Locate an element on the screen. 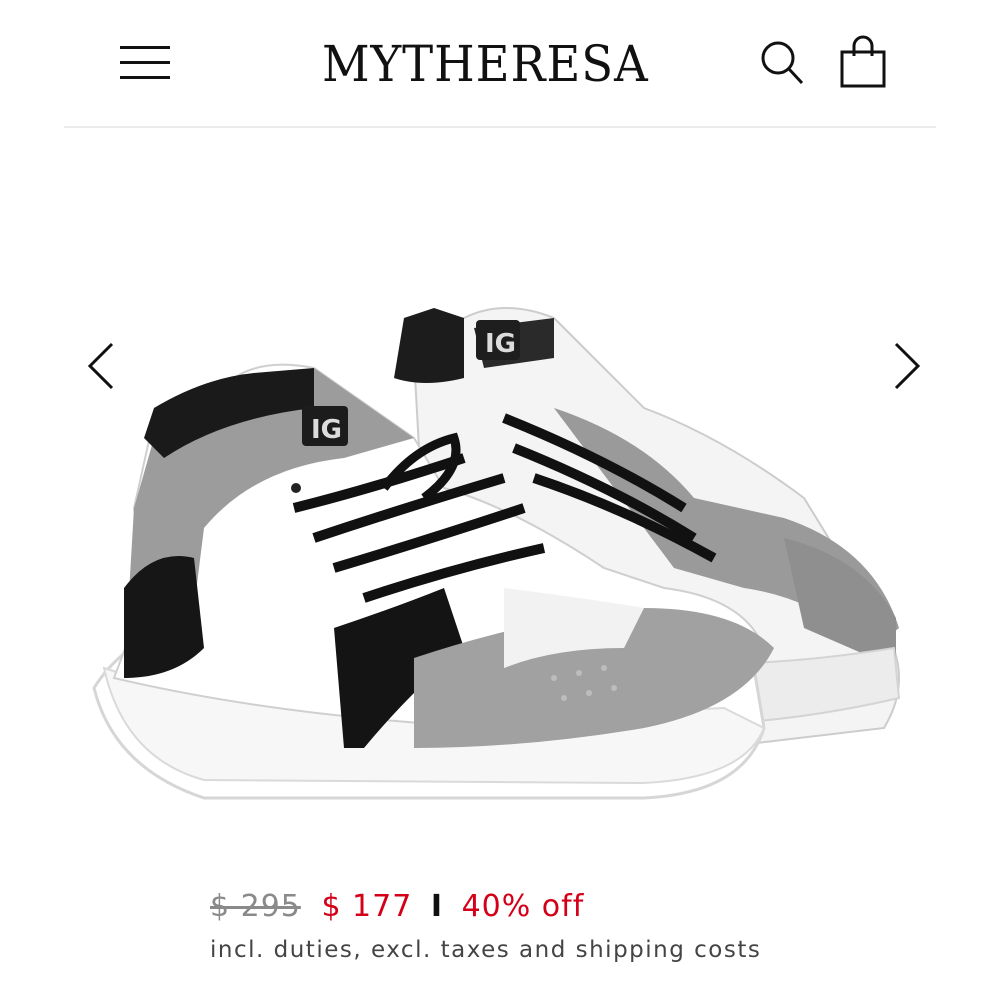 The image size is (1000, 1000). previous-image-button is located at coordinates (102, 366).